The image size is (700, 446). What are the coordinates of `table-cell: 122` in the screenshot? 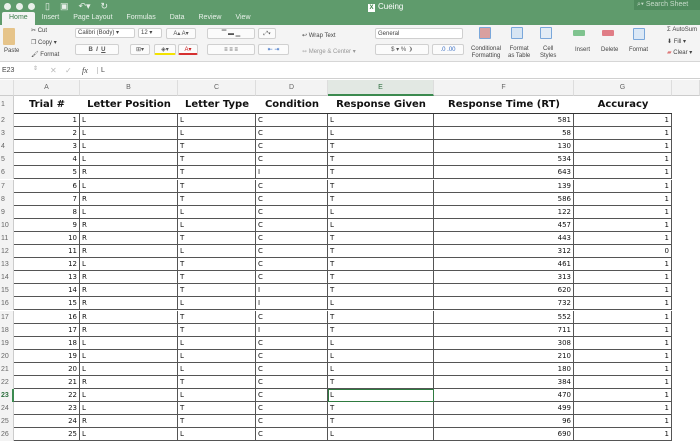 It's located at (504, 212).